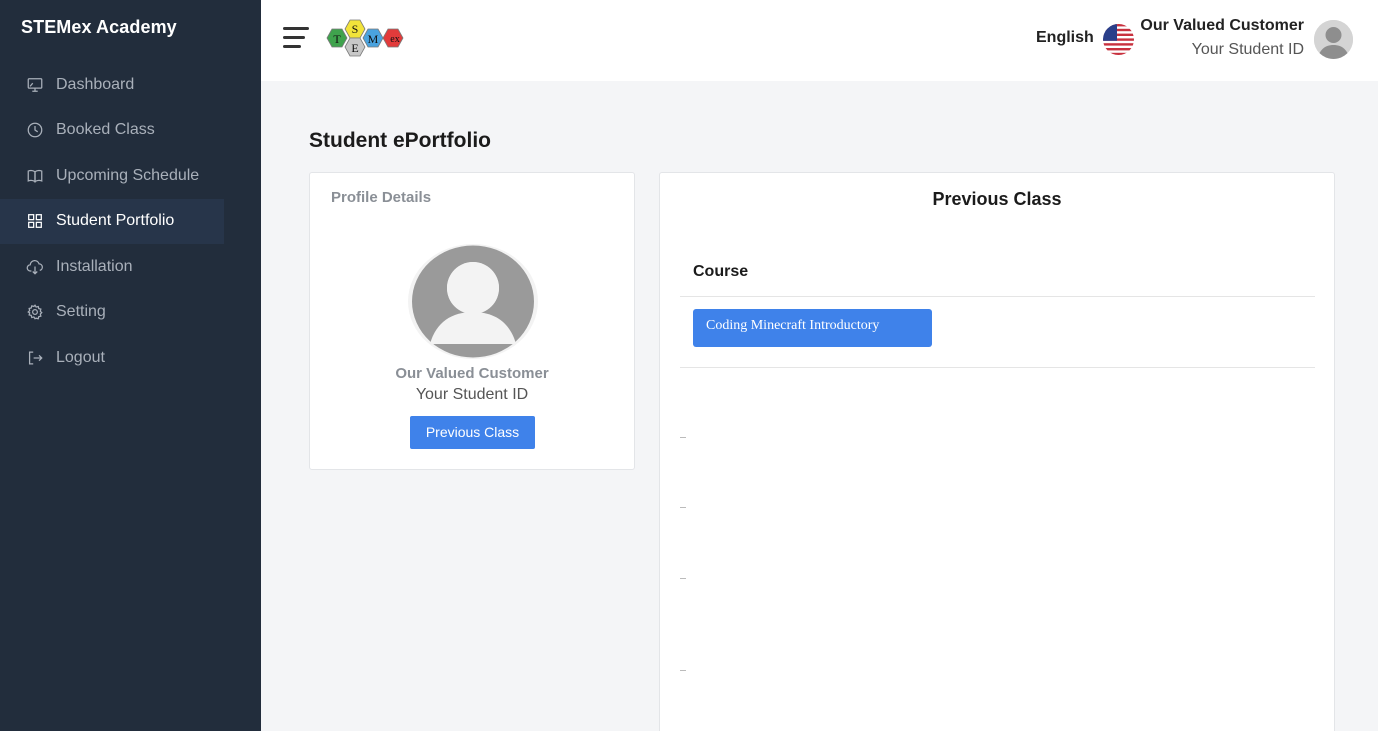 This screenshot has width=1378, height=731. I want to click on us-flag-icon, so click(1118, 39).